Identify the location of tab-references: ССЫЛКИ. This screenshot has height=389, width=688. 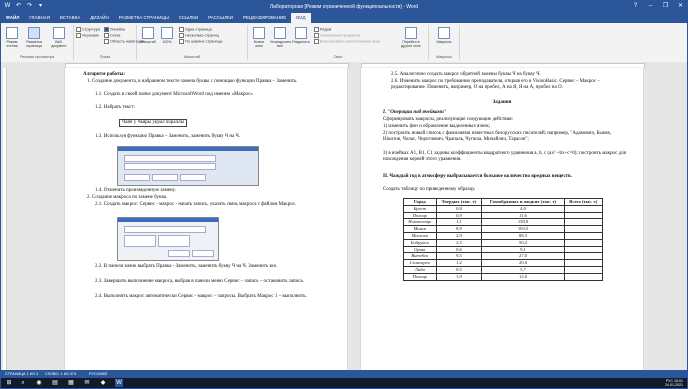
(188, 18).